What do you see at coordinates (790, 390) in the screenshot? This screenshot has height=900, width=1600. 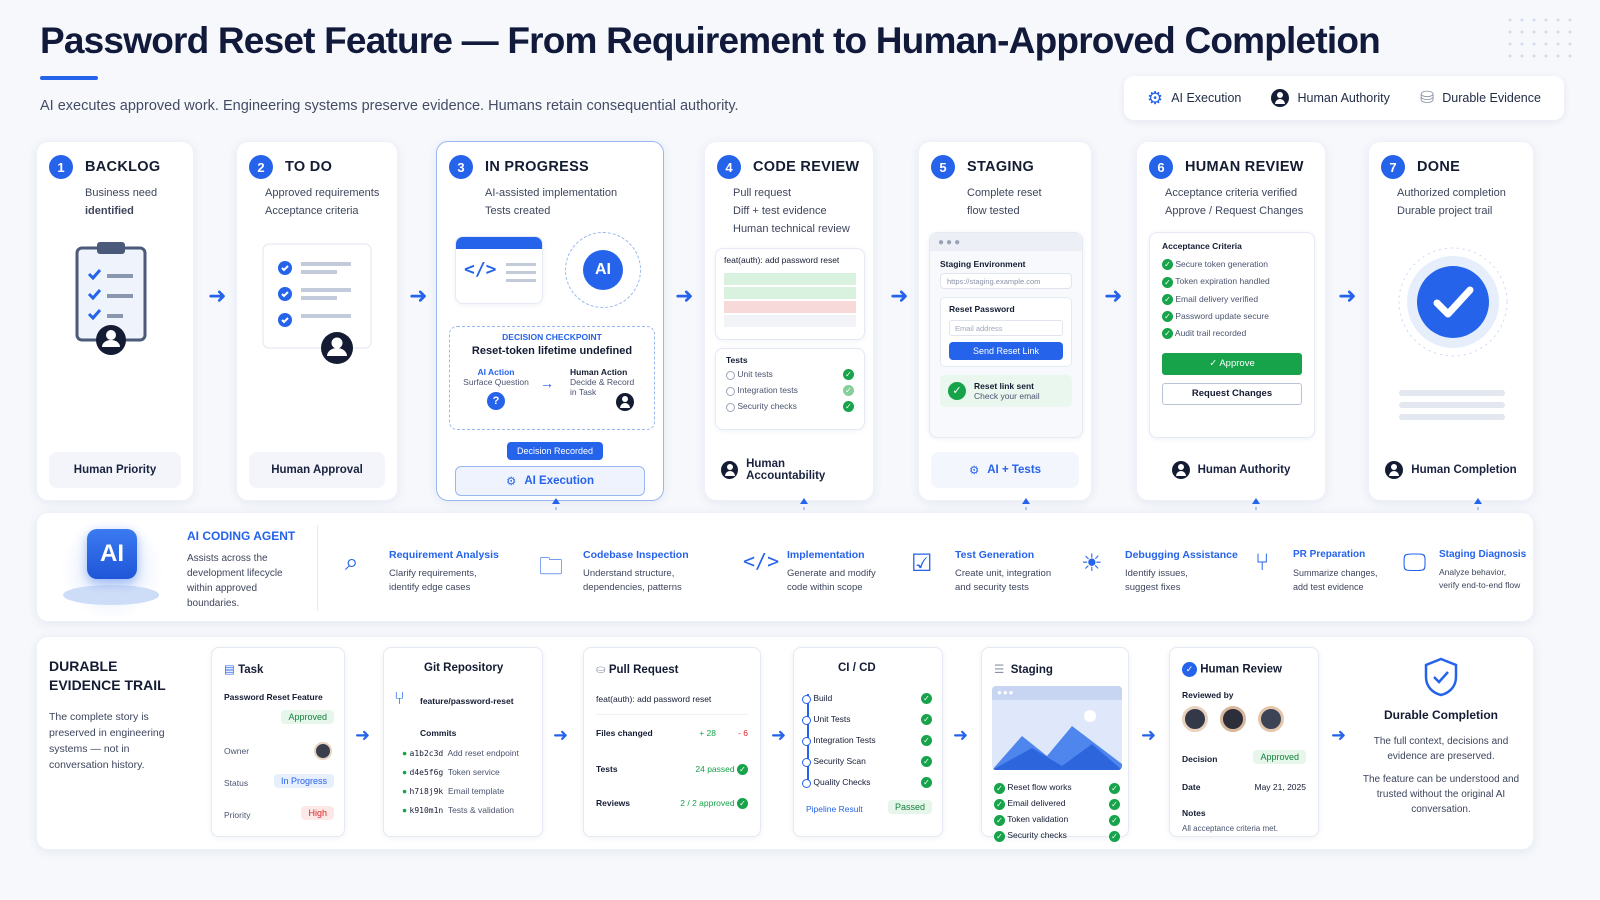 I see `test-row: Integration tests ✓` at bounding box center [790, 390].